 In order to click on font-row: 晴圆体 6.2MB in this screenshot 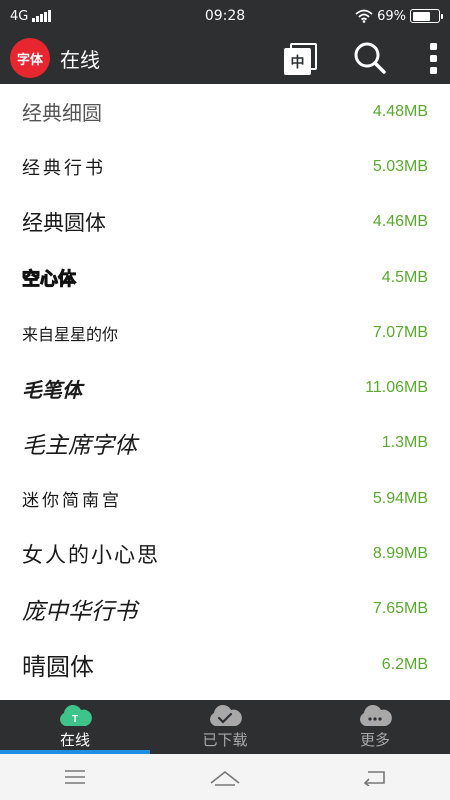, I will do `click(225, 664)`.